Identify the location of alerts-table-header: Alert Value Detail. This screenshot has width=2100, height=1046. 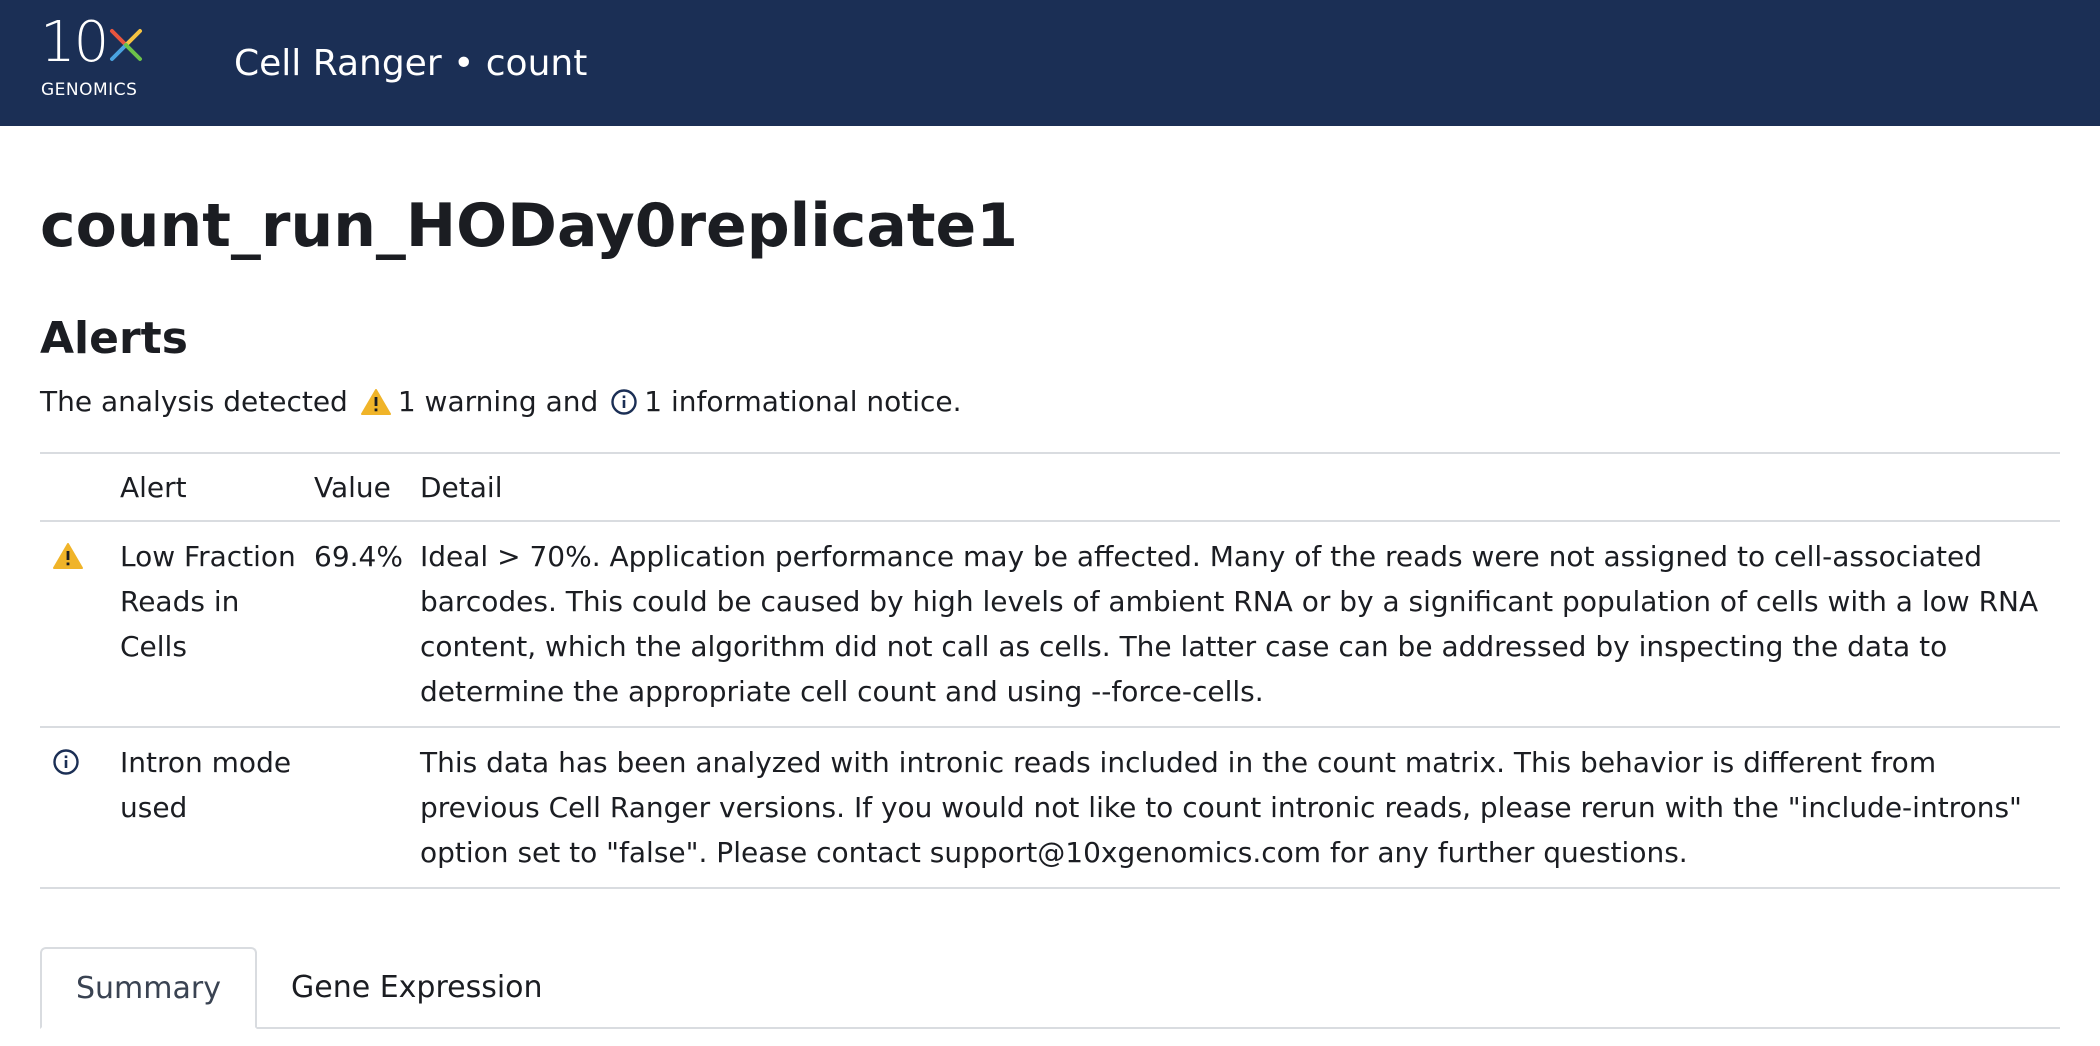
(1050, 487).